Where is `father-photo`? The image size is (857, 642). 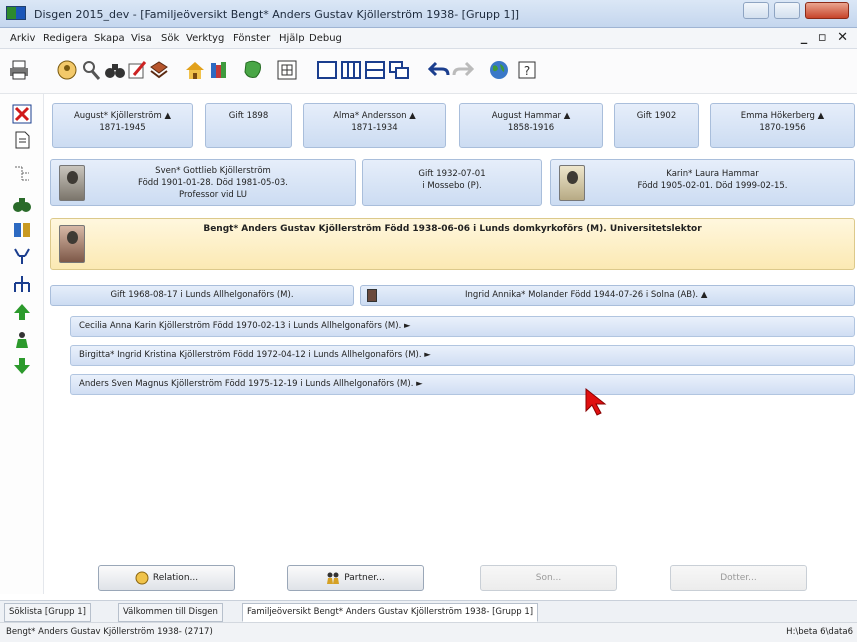
father-photo is located at coordinates (72, 183).